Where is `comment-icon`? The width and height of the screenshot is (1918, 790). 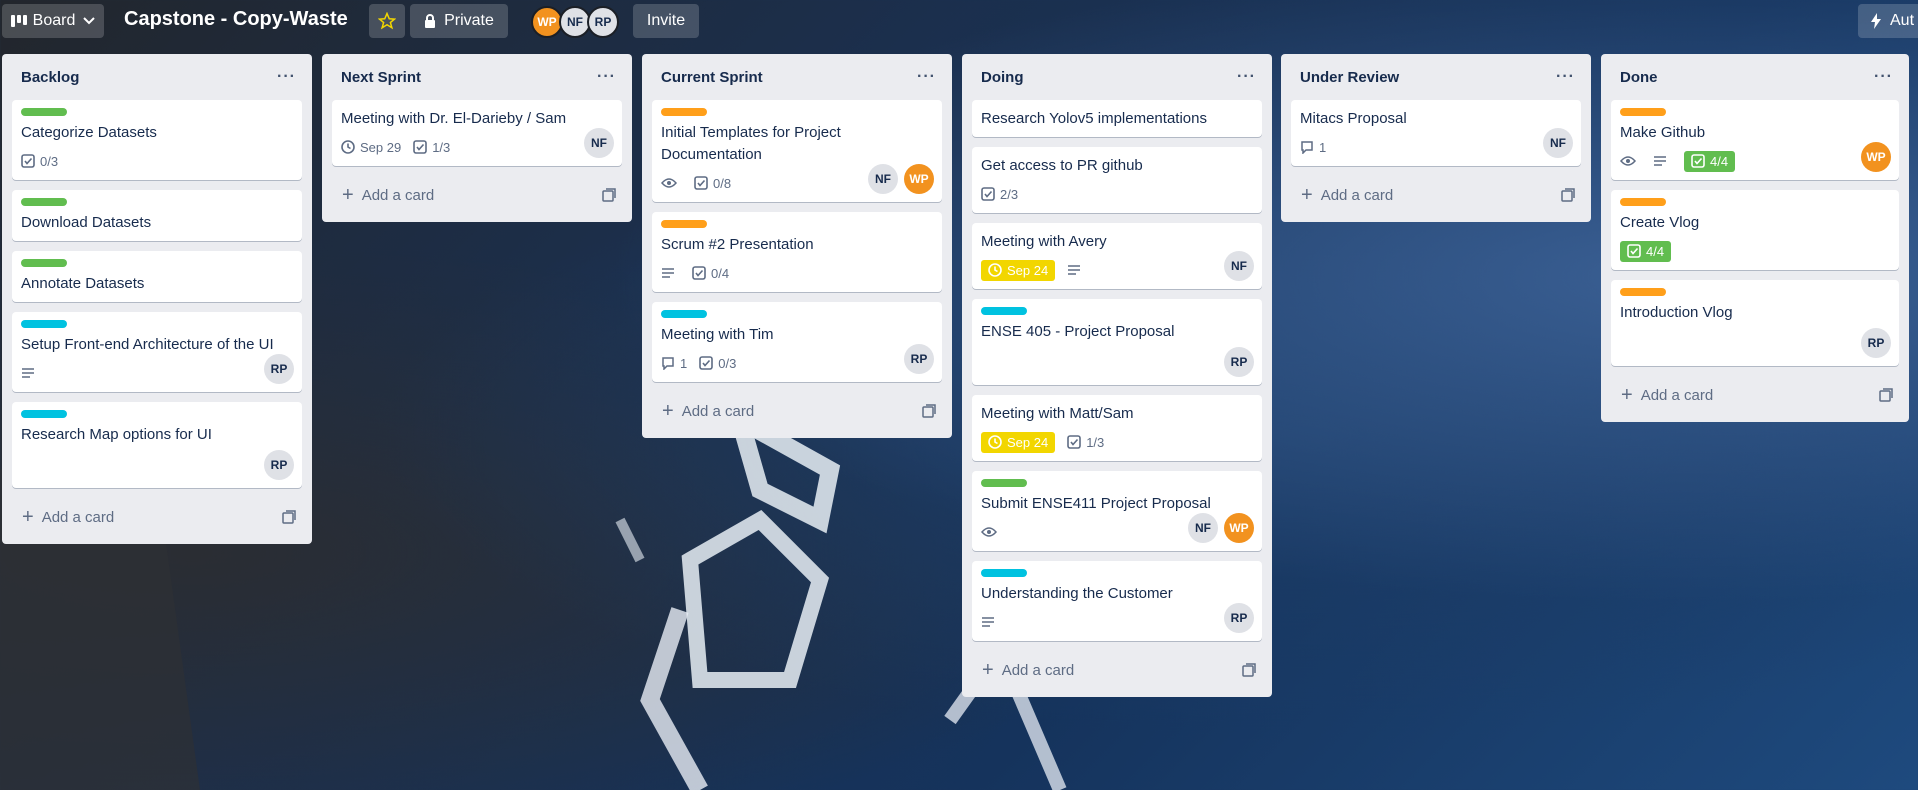 comment-icon is located at coordinates (1307, 147).